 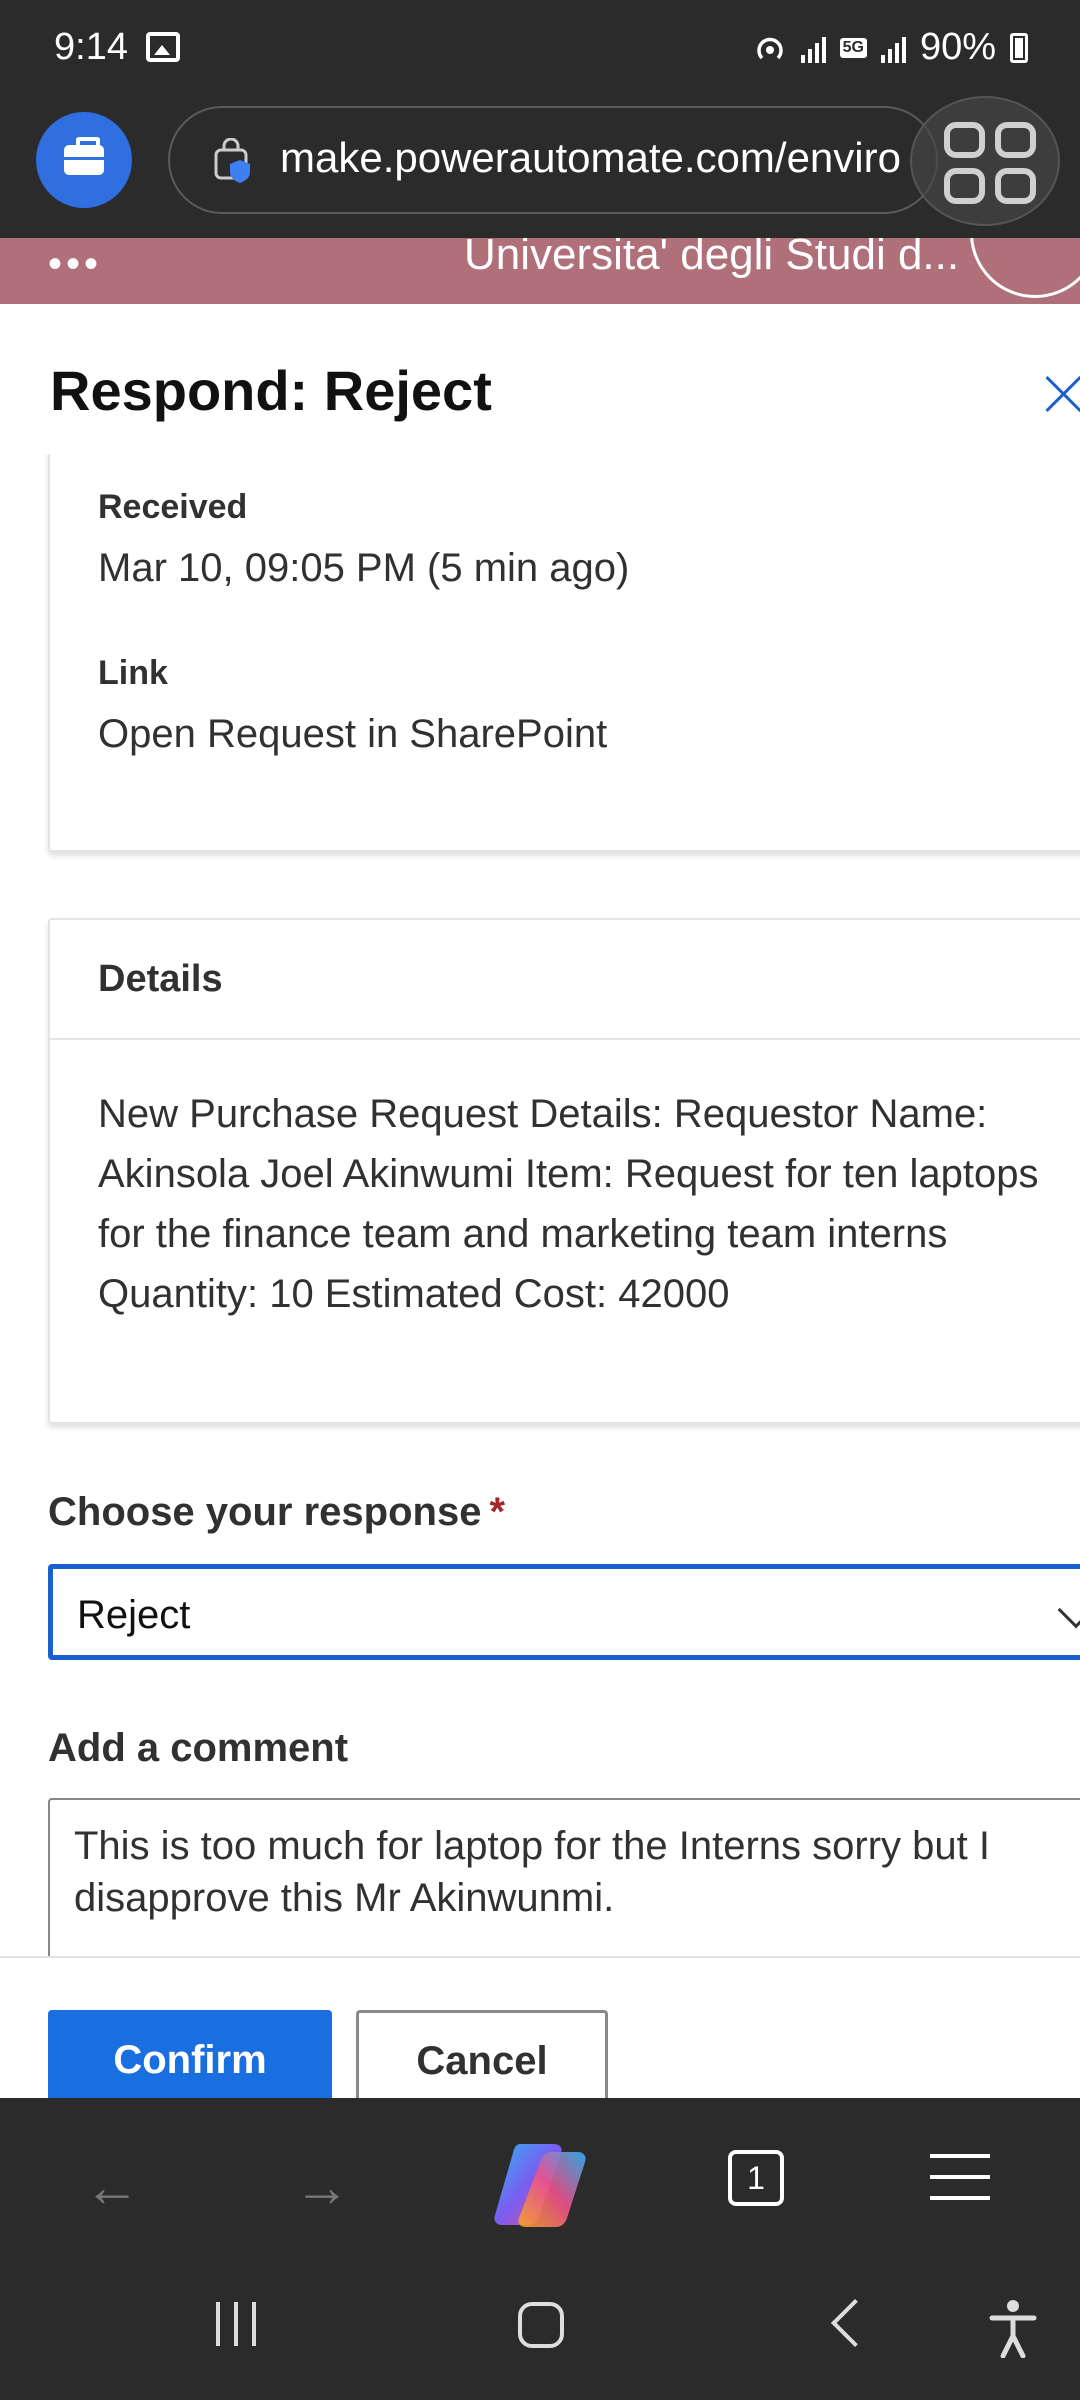 I want to click on response-selected-value: Reject, so click(x=134, y=1615).